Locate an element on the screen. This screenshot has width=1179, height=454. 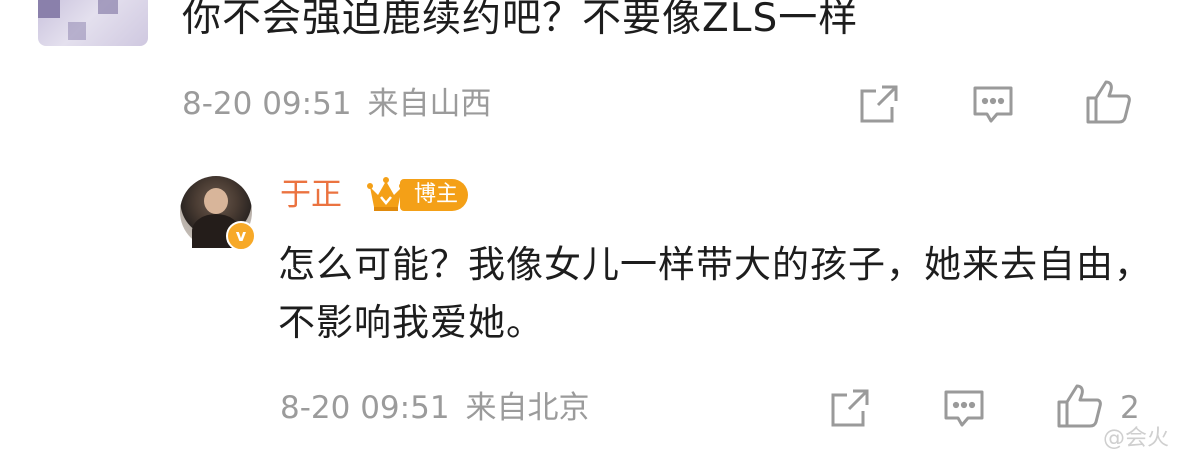
reply-share-button is located at coordinates (850, 408).